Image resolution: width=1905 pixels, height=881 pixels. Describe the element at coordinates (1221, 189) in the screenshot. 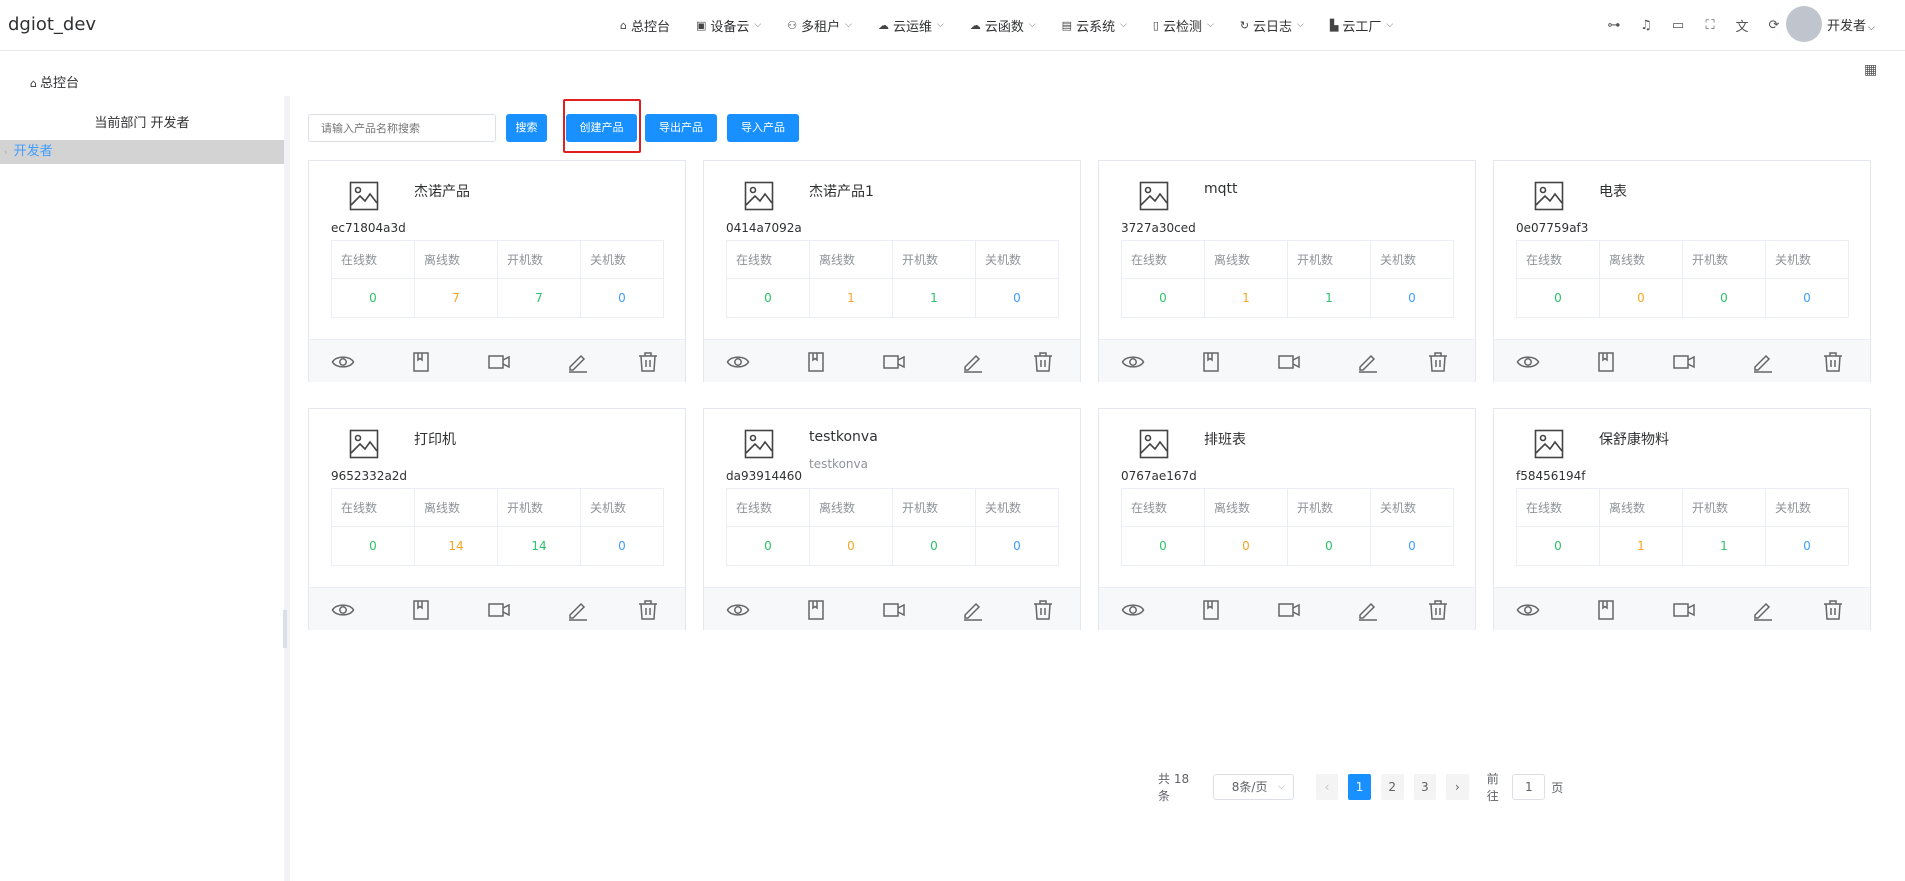

I see `product-name: mqtt` at that location.